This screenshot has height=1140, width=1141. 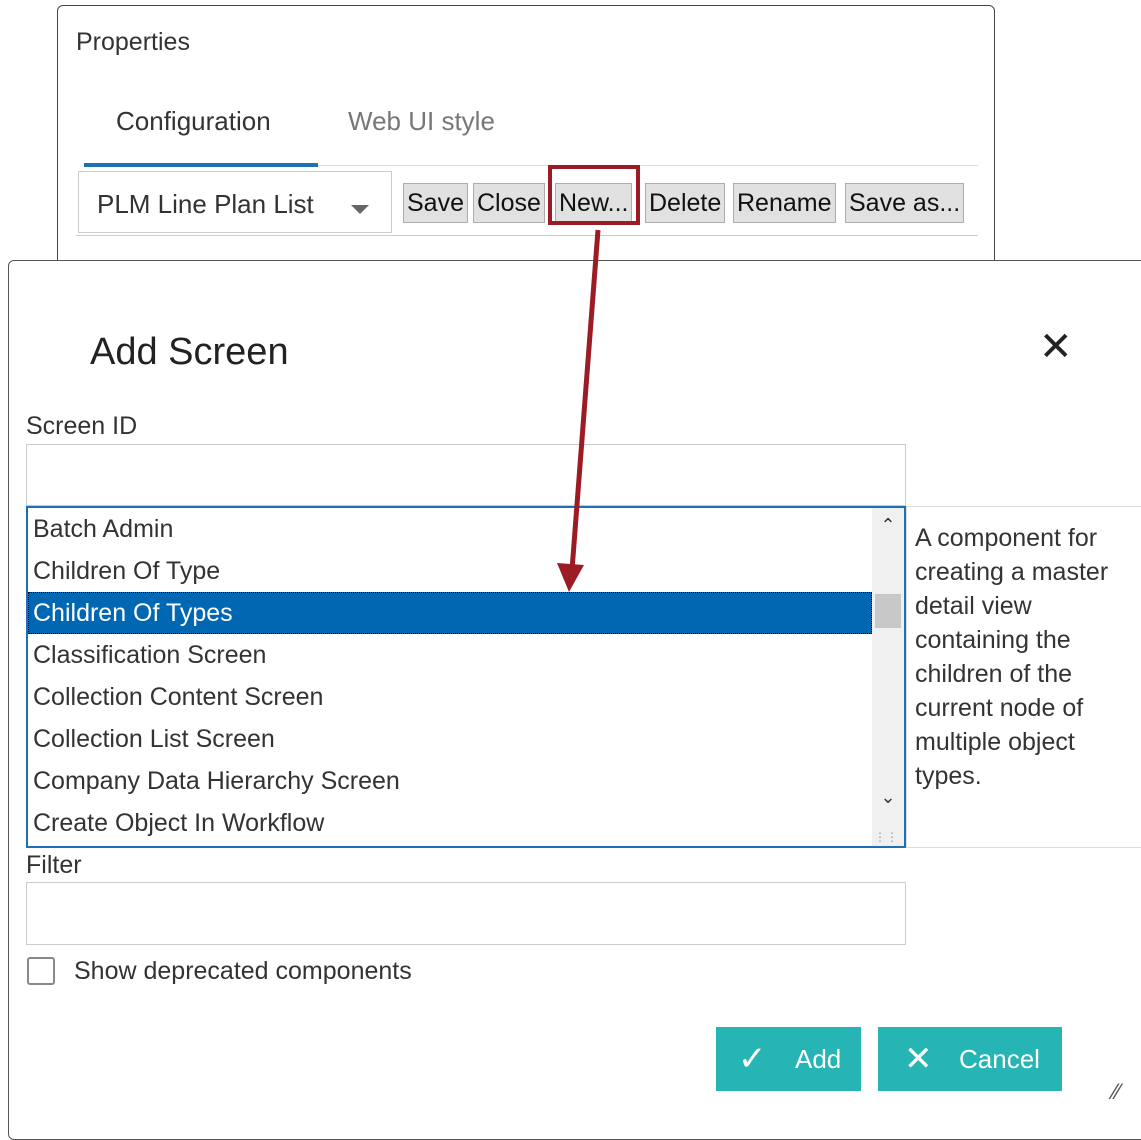 What do you see at coordinates (888, 677) in the screenshot?
I see `list-scrollbar: ⌃ ⌄` at bounding box center [888, 677].